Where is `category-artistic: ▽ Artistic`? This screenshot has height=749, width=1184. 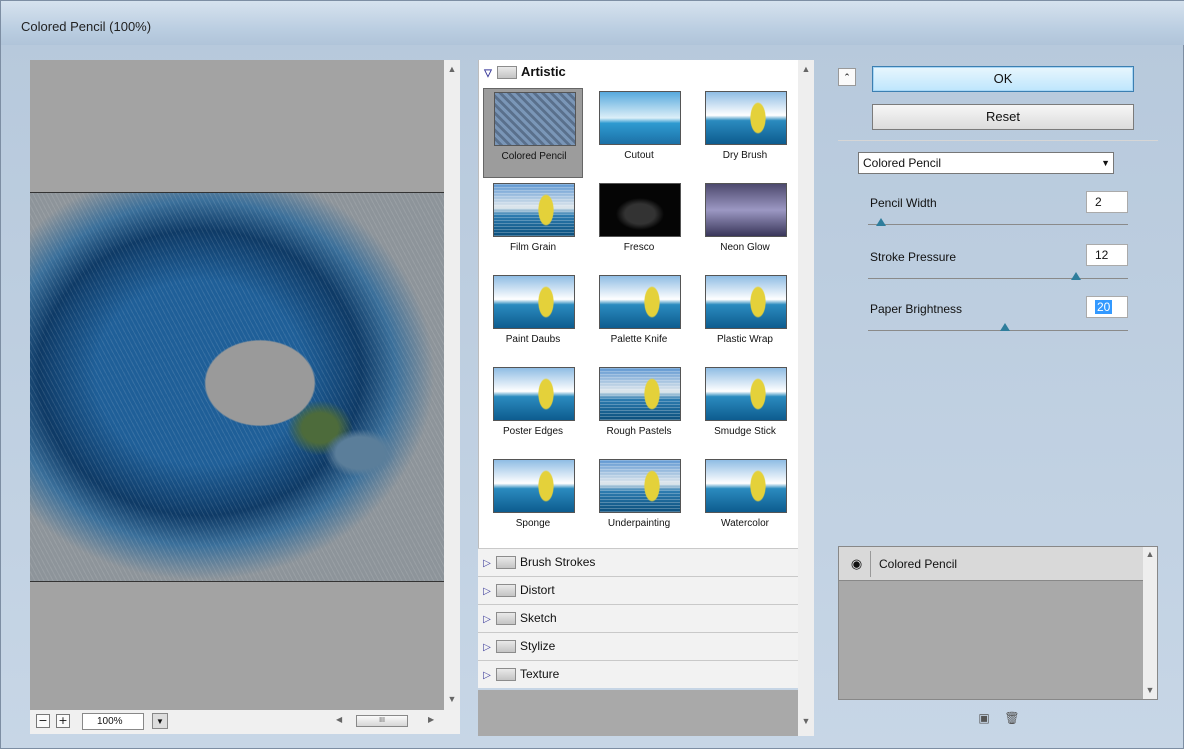 category-artistic: ▽ Artistic is located at coordinates (522, 74).